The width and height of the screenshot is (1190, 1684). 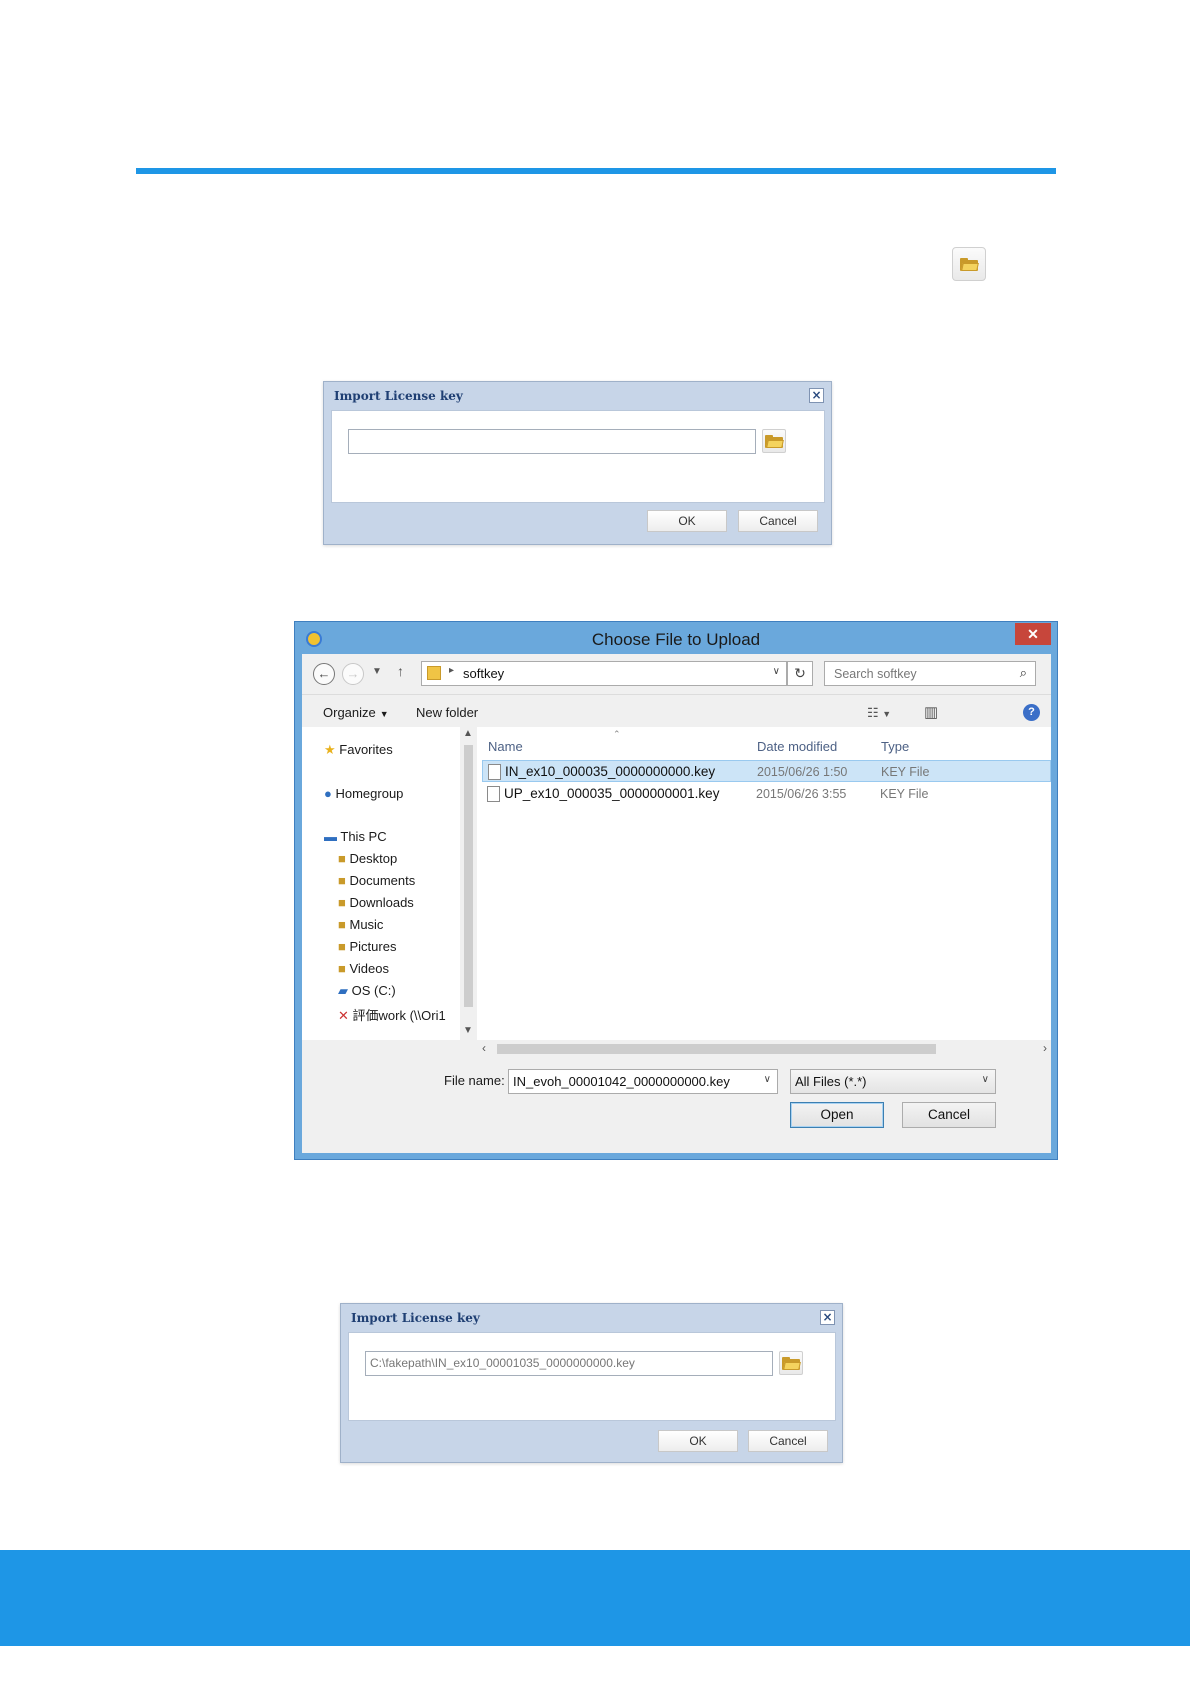 I want to click on scroll-down-icon: ▼, so click(x=468, y=1030).